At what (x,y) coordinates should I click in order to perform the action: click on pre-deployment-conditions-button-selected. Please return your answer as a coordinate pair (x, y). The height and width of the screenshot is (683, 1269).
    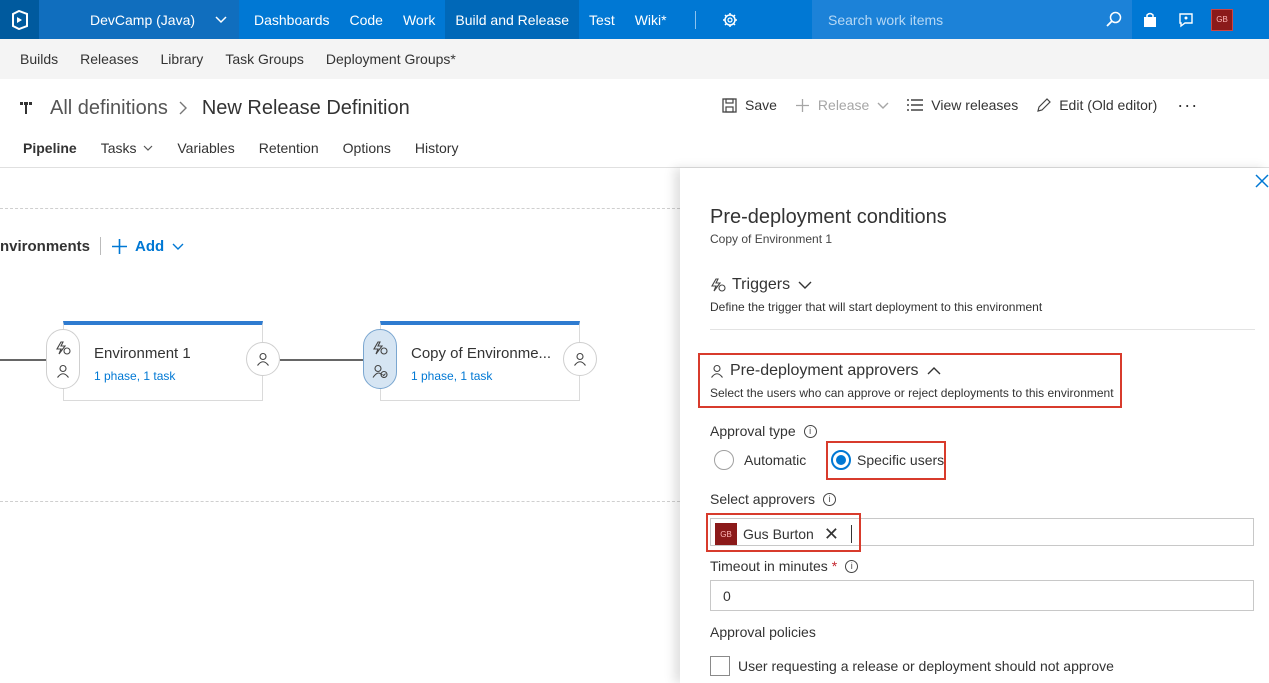
    Looking at the image, I should click on (380, 359).